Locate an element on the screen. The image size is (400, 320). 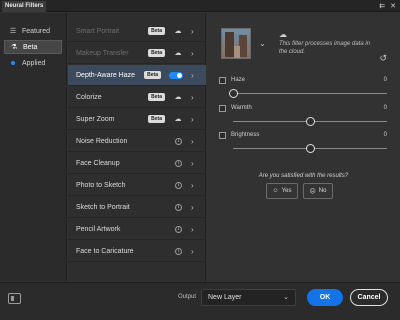
filter-label: Photo to Sketch is located at coordinates (101, 185).